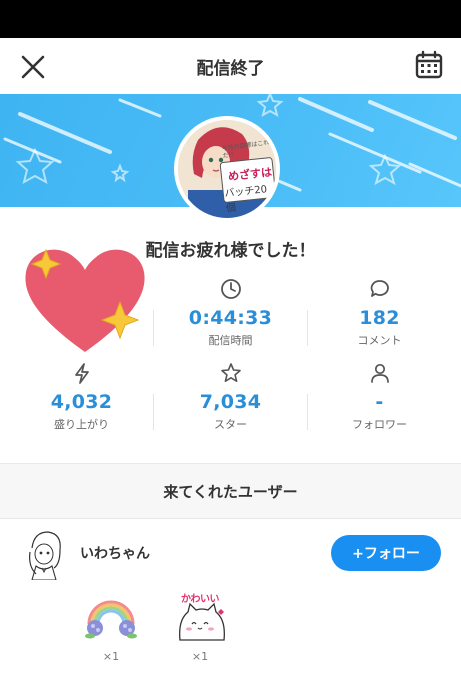 The width and height of the screenshot is (461, 680). Describe the element at coordinates (81, 402) in the screenshot. I see `stat-value: 4,032` at that location.